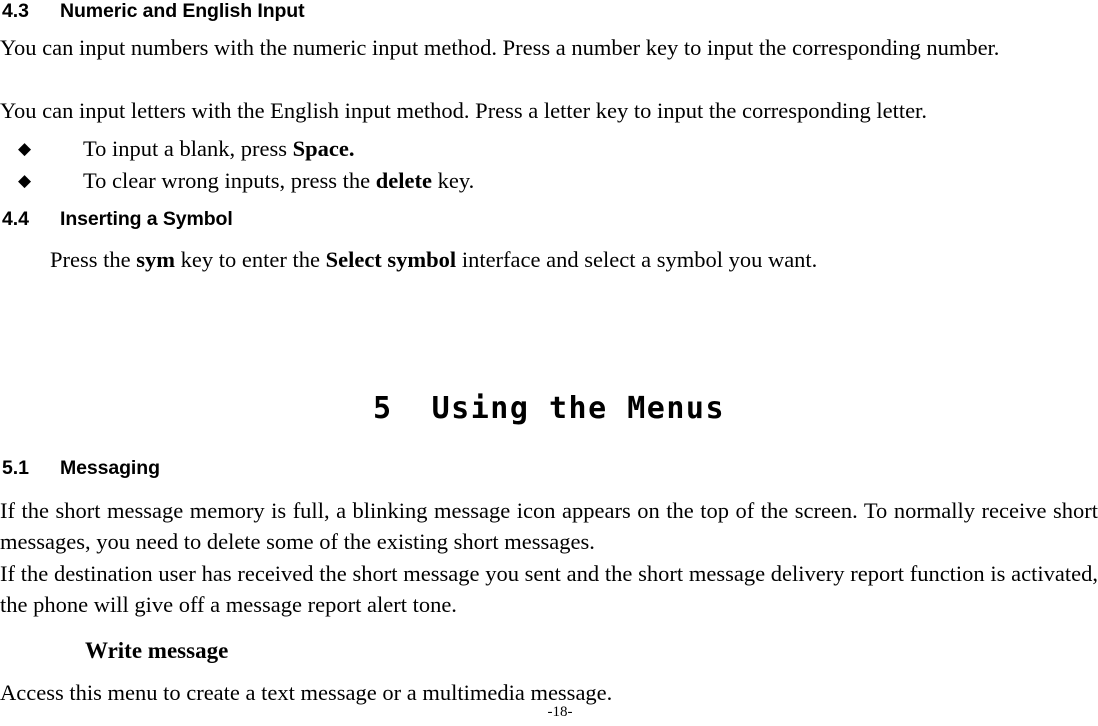 Image resolution: width=1098 pixels, height=726 pixels. I want to click on section-heading-4-4: 4.4 Inserting a Symbol, so click(547, 219).